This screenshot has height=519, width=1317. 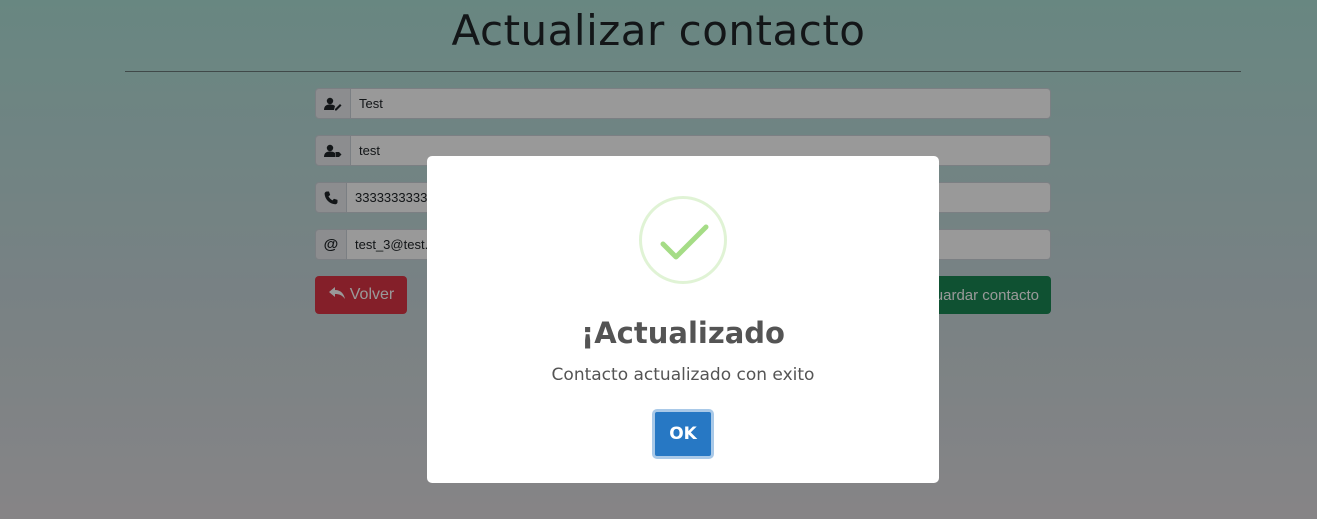 I want to click on checkmark-icon, so click(x=683, y=240).